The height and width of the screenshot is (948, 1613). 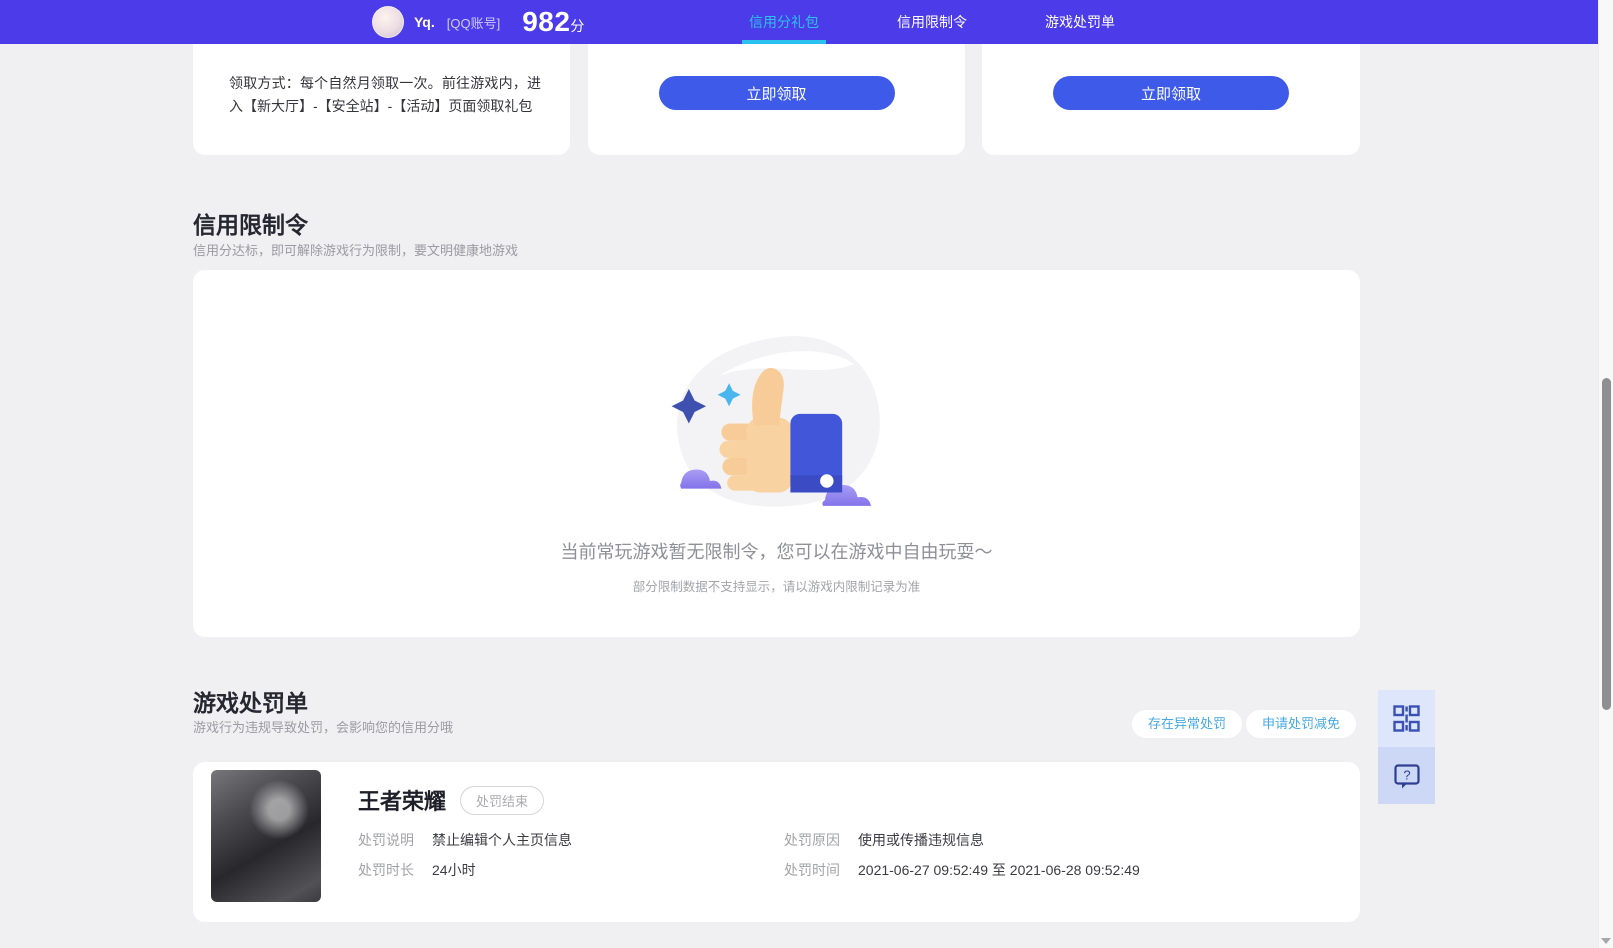 I want to click on restriction-section-title: 信用限制令, so click(x=250, y=225).